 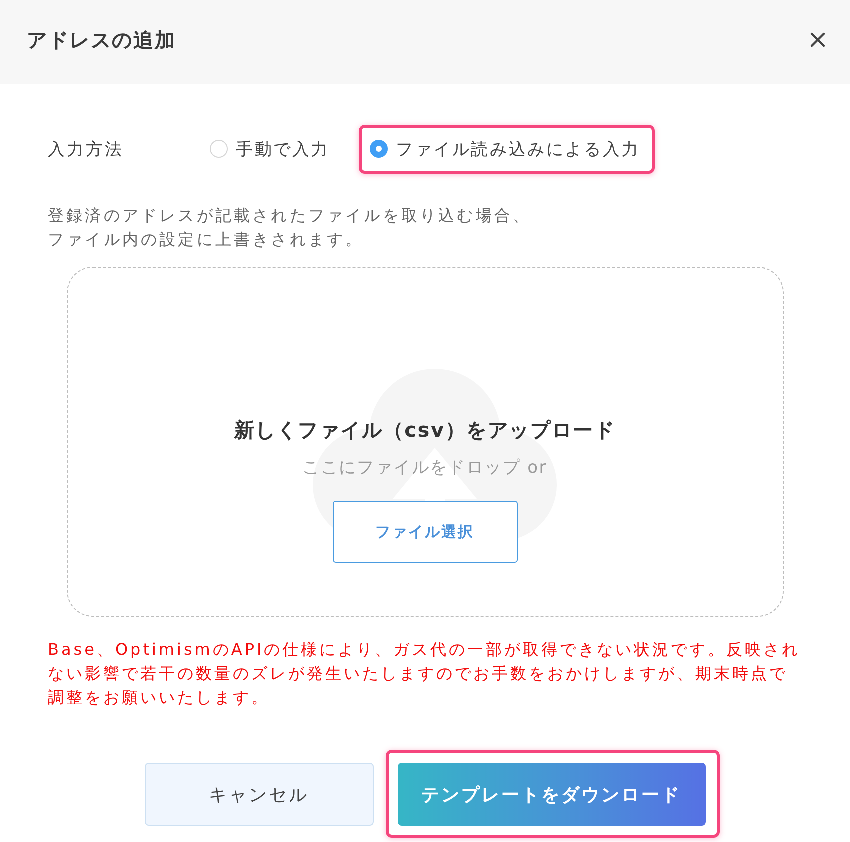 What do you see at coordinates (101, 40) in the screenshot?
I see `dialog-title: アドレスの追加` at bounding box center [101, 40].